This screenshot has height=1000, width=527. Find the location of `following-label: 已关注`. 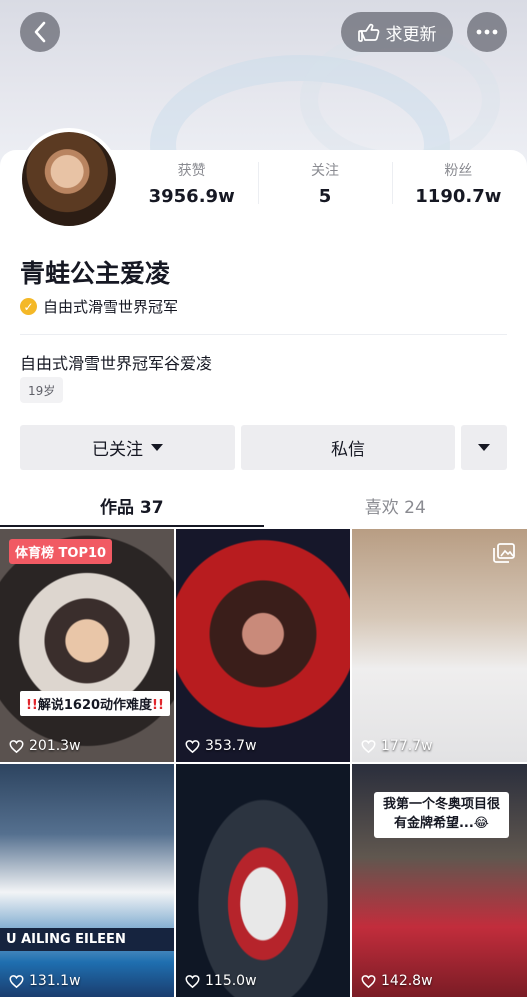

following-label: 已关注 is located at coordinates (117, 450).